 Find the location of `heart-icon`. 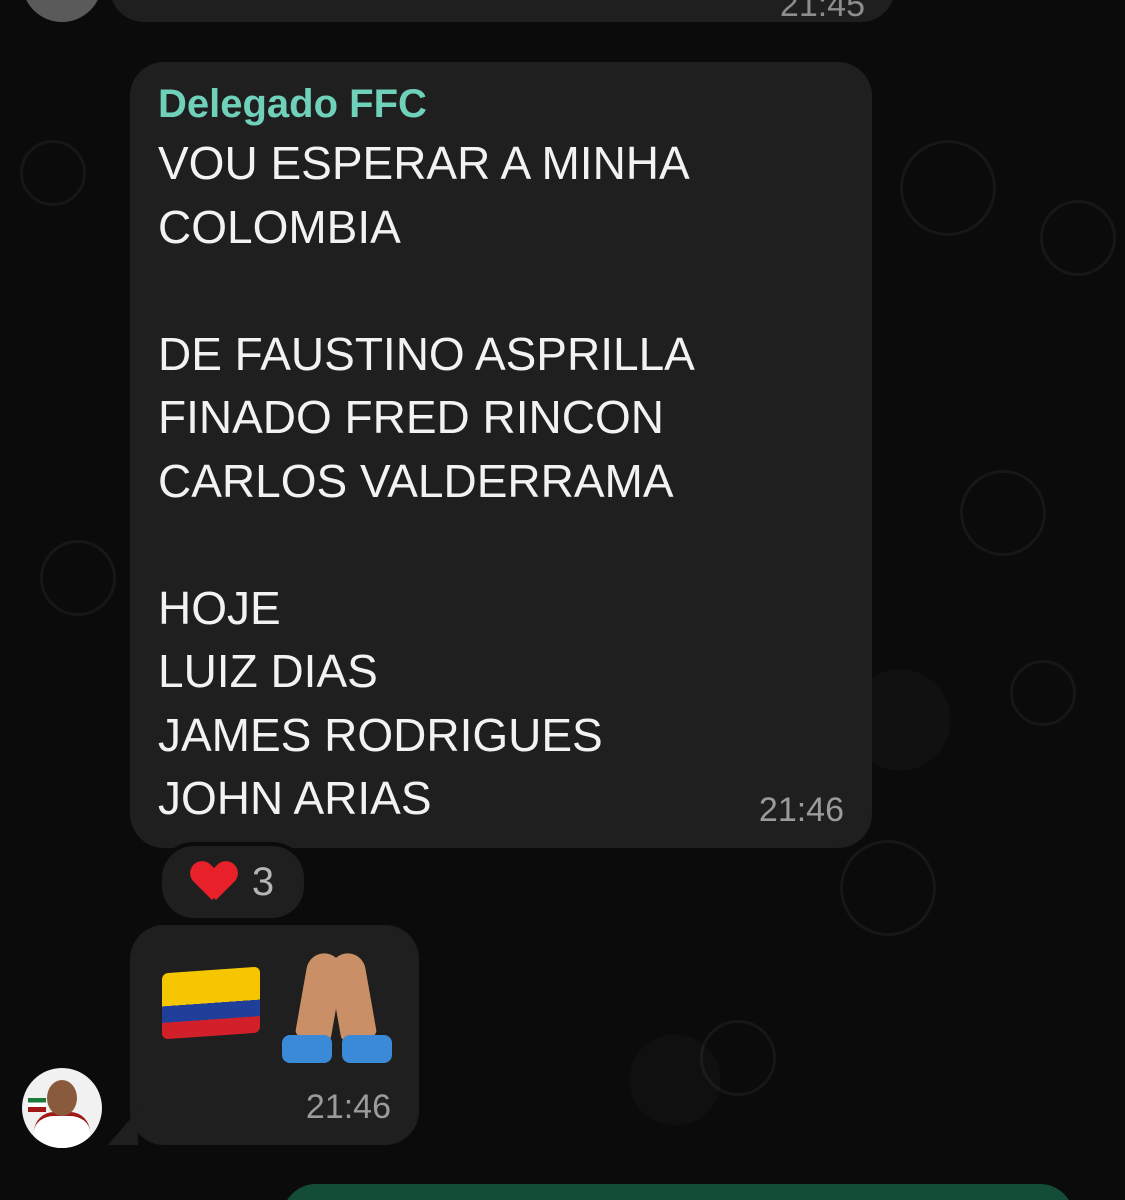

heart-icon is located at coordinates (214, 882).